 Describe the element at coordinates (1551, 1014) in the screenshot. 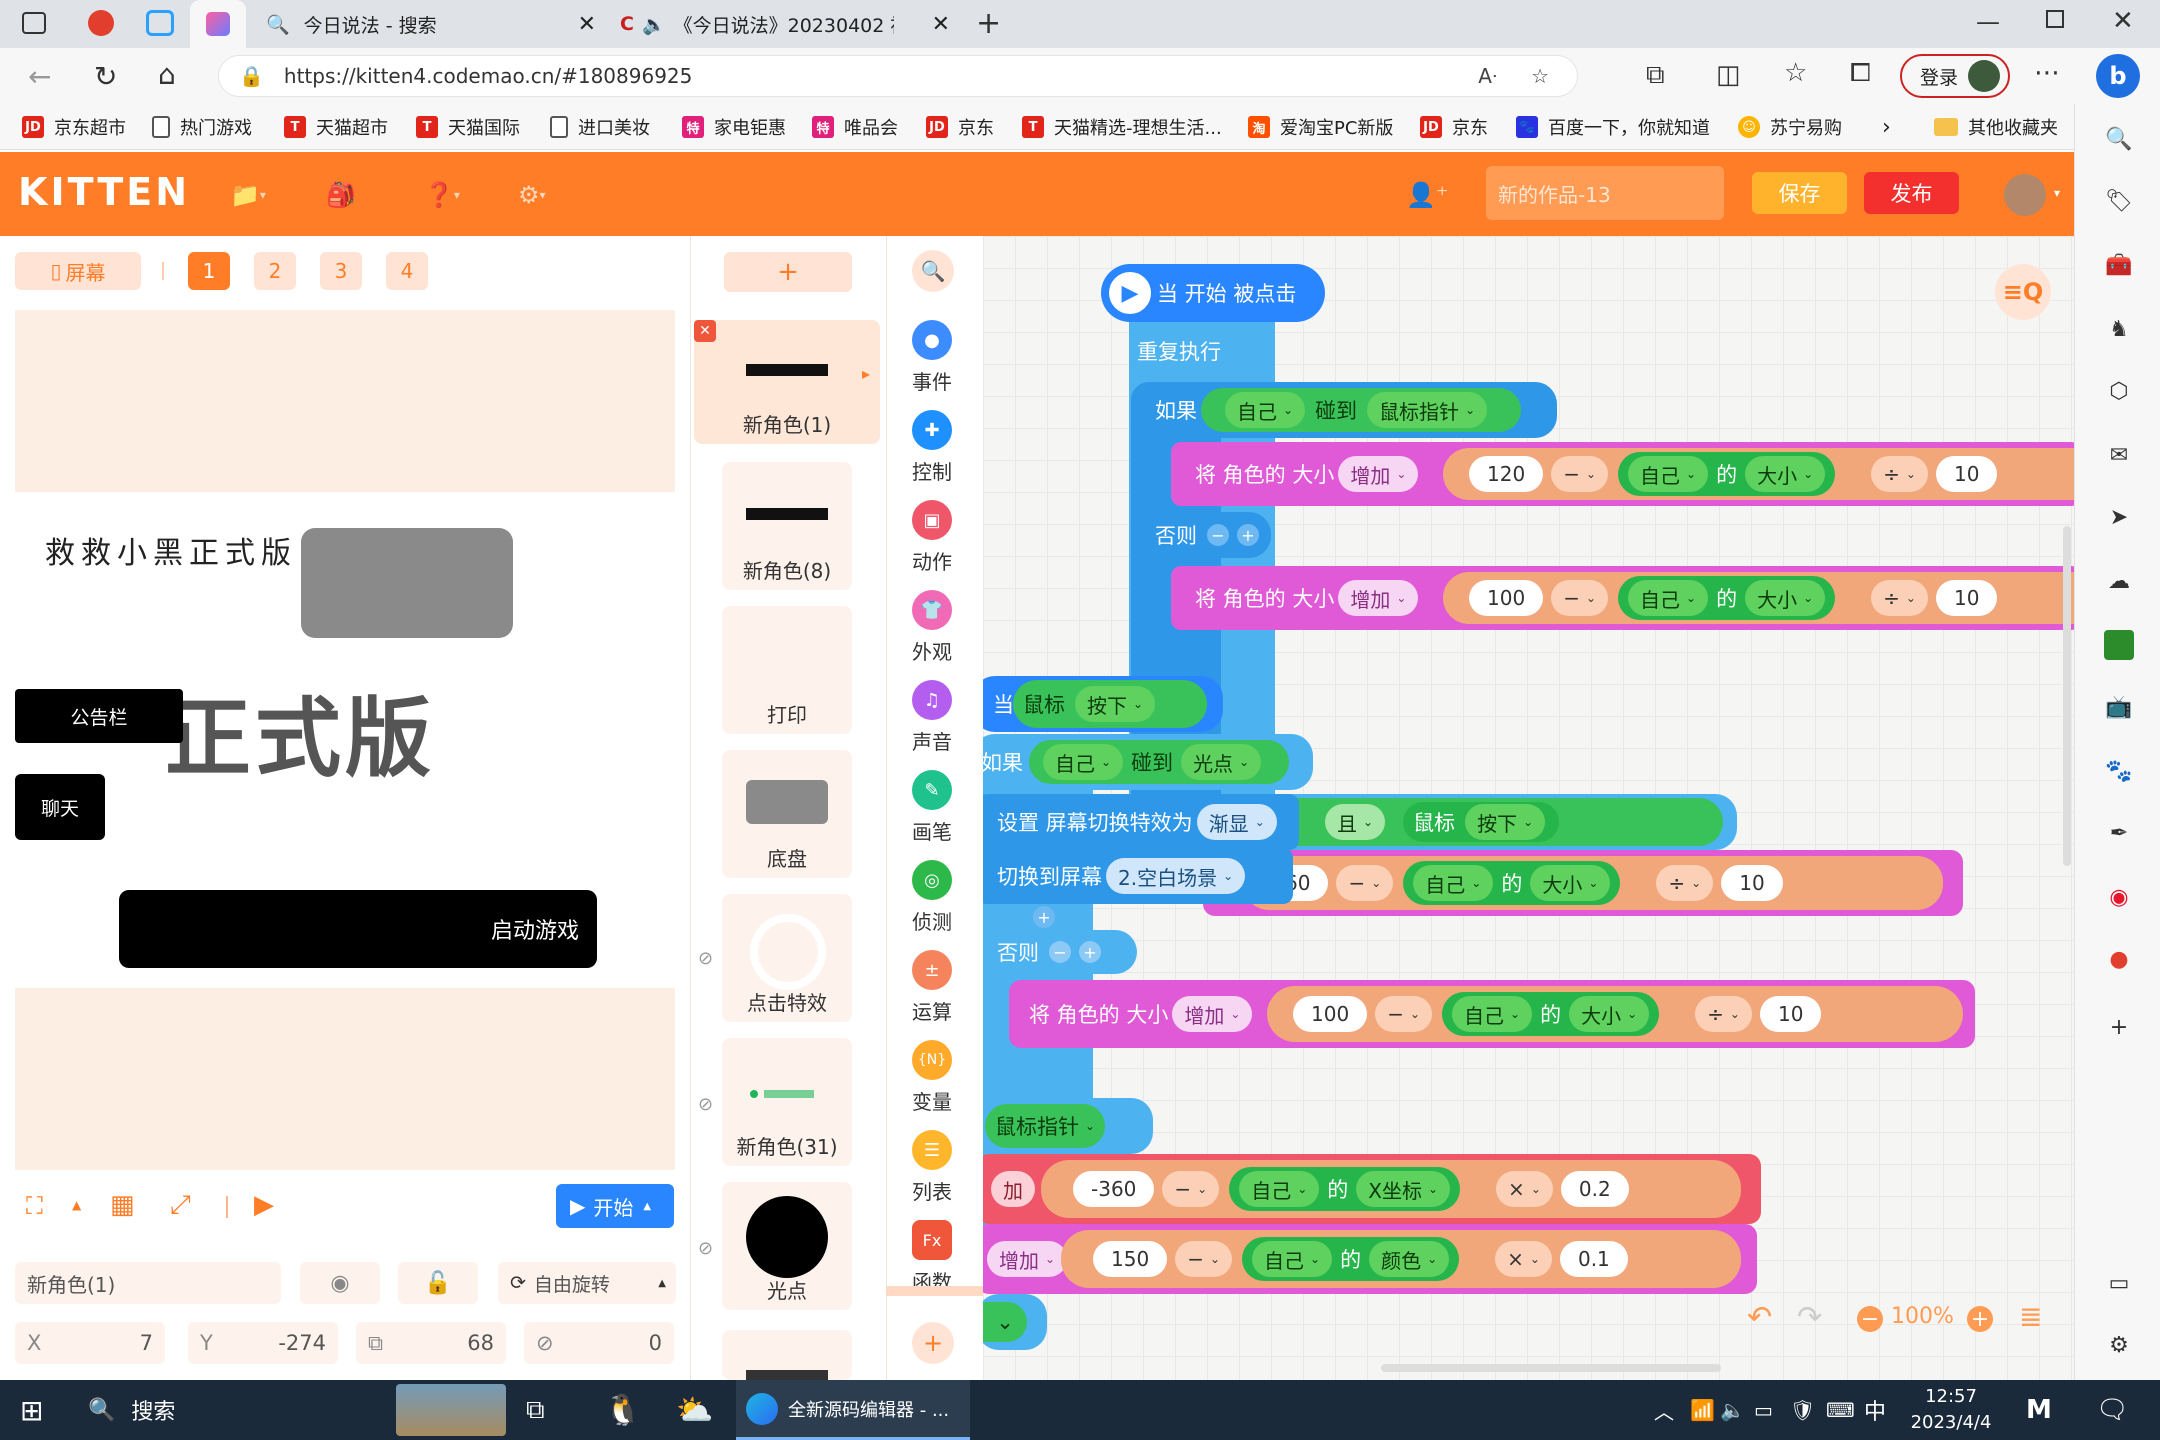

I see `property-reporter: 自己 ⌄ 的 大小 ⌄` at that location.